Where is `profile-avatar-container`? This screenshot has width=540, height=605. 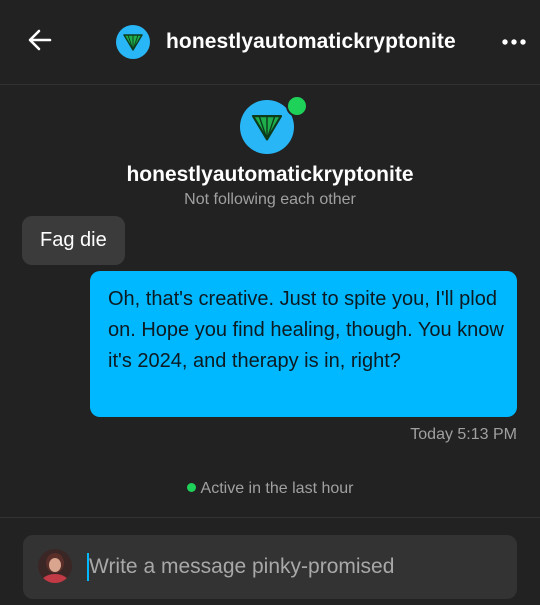
profile-avatar-container is located at coordinates (274, 125).